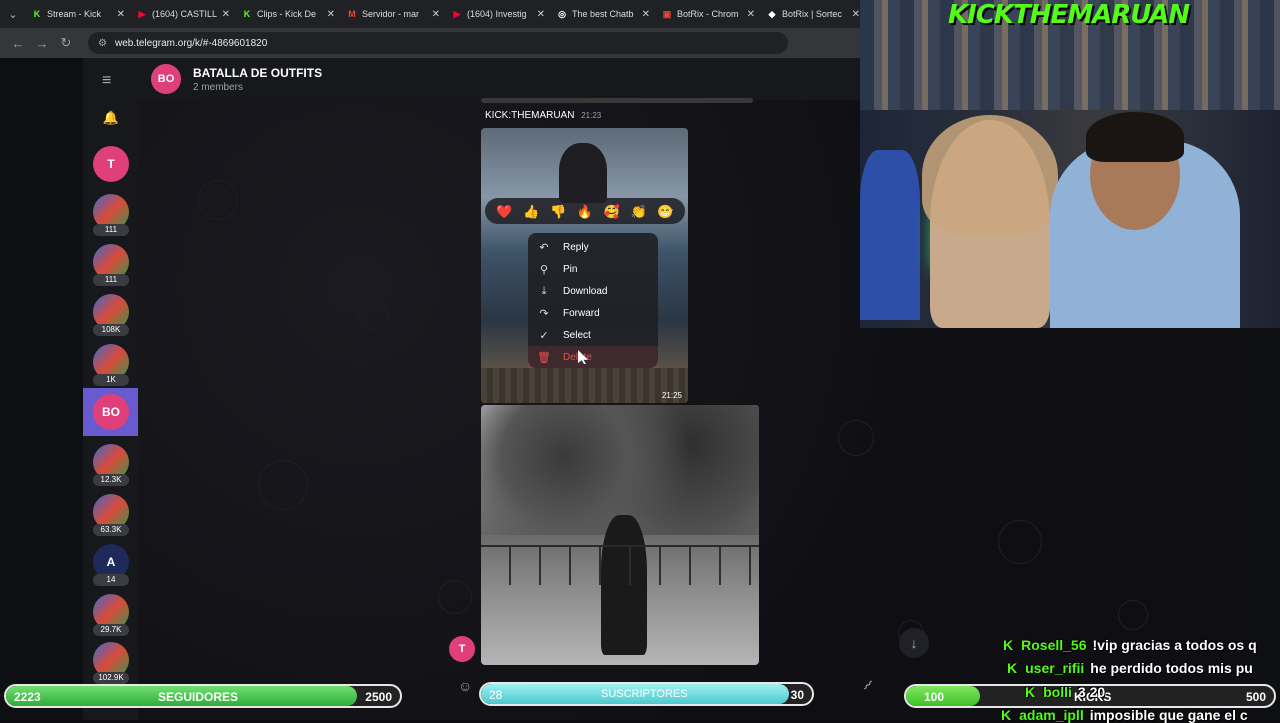  Describe the element at coordinates (1057, 692) in the screenshot. I see `chat-username: bolli` at that location.